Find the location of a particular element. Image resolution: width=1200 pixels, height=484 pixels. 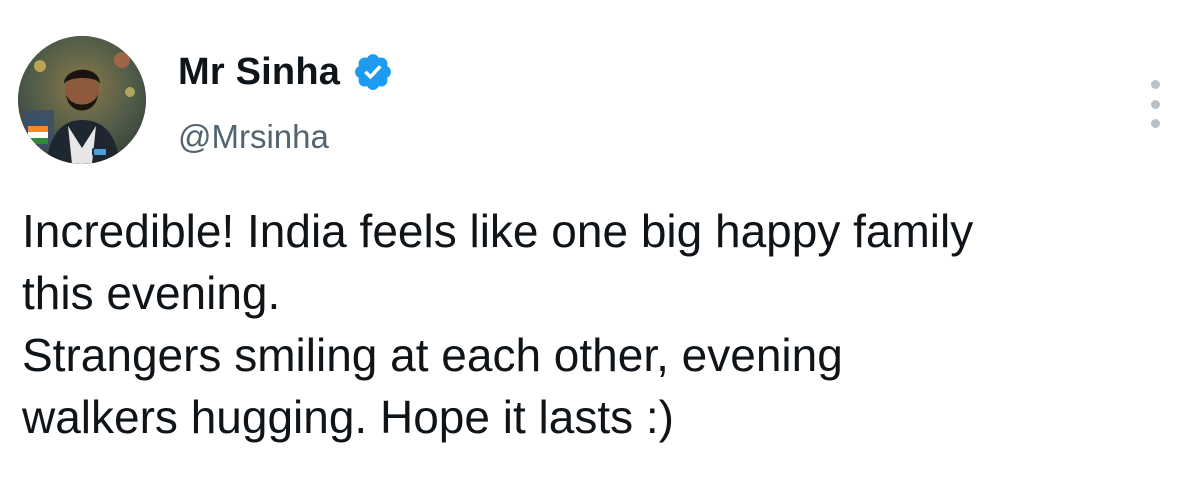

verified-badge-icon is located at coordinates (373, 72).